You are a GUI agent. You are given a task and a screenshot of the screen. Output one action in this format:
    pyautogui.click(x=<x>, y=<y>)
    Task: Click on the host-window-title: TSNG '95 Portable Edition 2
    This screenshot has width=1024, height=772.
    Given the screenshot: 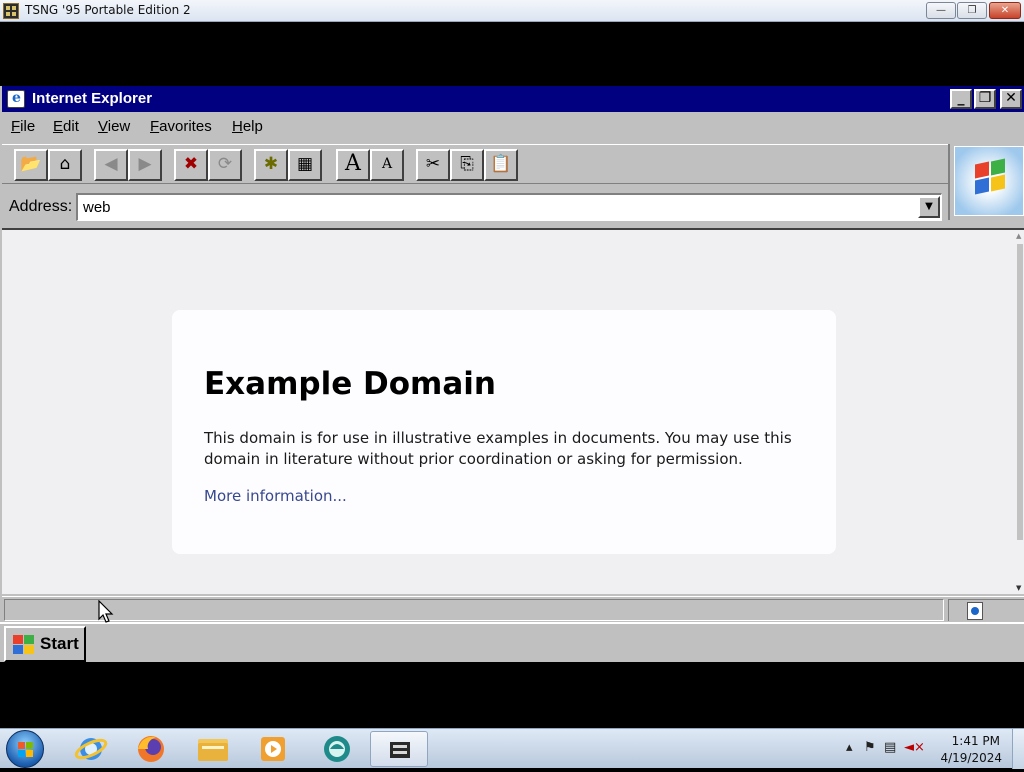 What is the action you would take?
    pyautogui.click(x=108, y=10)
    